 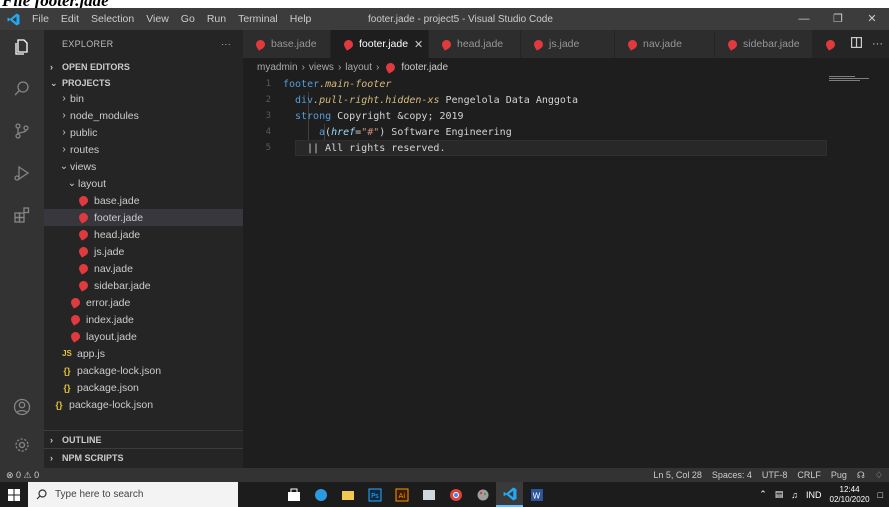 I want to click on tree-item-jade: sidebar.jade, so click(x=143, y=285).